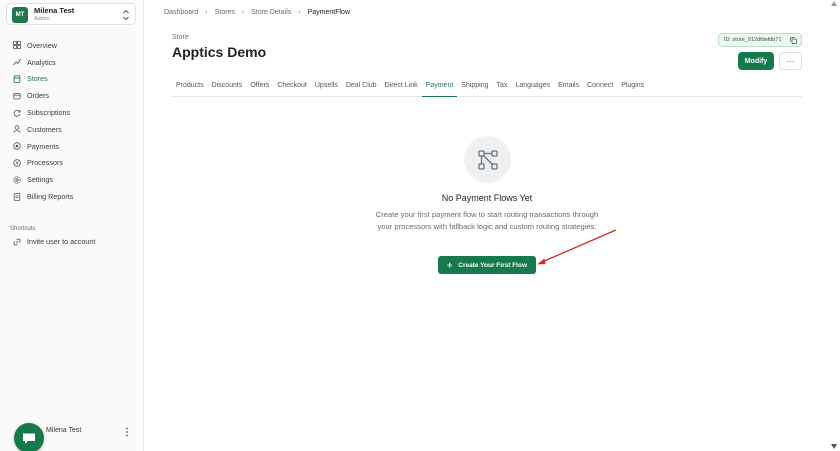  What do you see at coordinates (71, 129) in the screenshot?
I see `sidebar-item-customers: Customers` at bounding box center [71, 129].